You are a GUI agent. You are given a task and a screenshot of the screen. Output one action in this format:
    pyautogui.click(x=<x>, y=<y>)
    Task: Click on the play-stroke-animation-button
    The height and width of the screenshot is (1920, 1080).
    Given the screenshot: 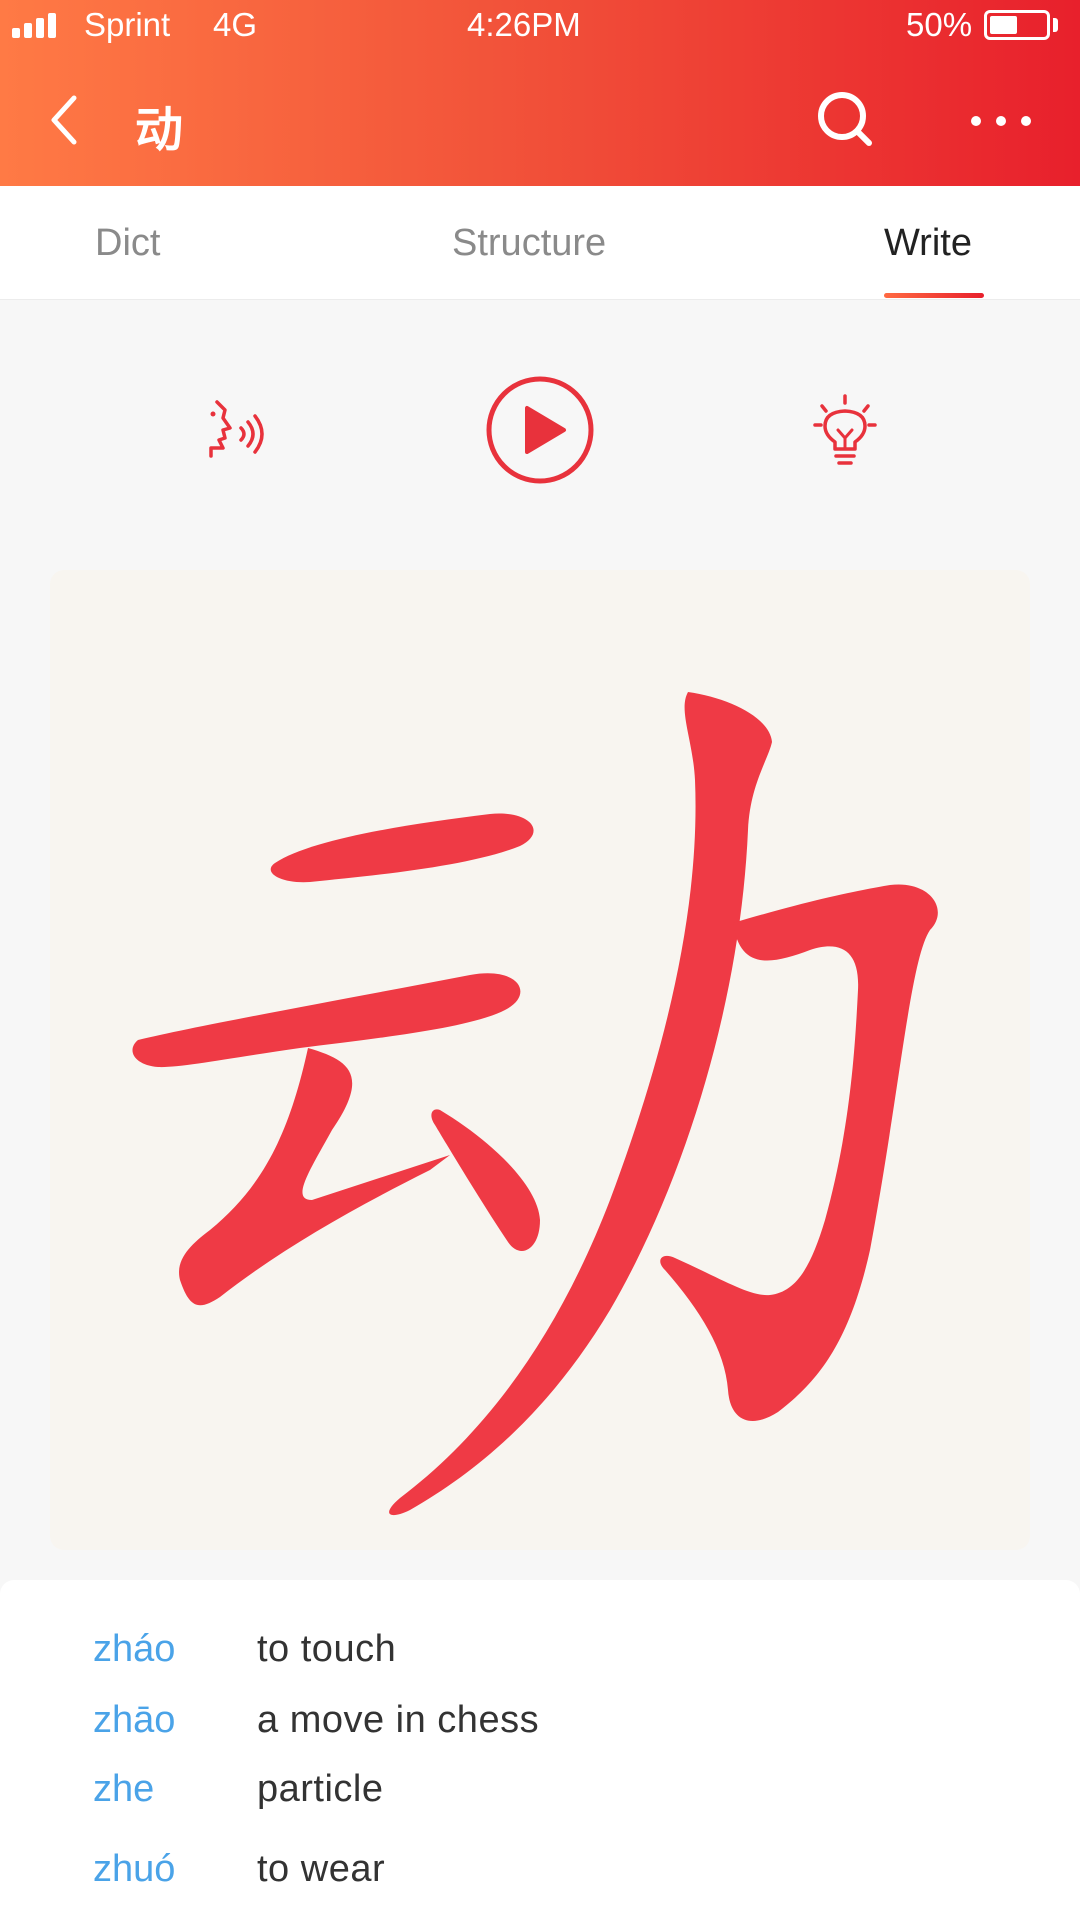 What is the action you would take?
    pyautogui.click(x=540, y=430)
    